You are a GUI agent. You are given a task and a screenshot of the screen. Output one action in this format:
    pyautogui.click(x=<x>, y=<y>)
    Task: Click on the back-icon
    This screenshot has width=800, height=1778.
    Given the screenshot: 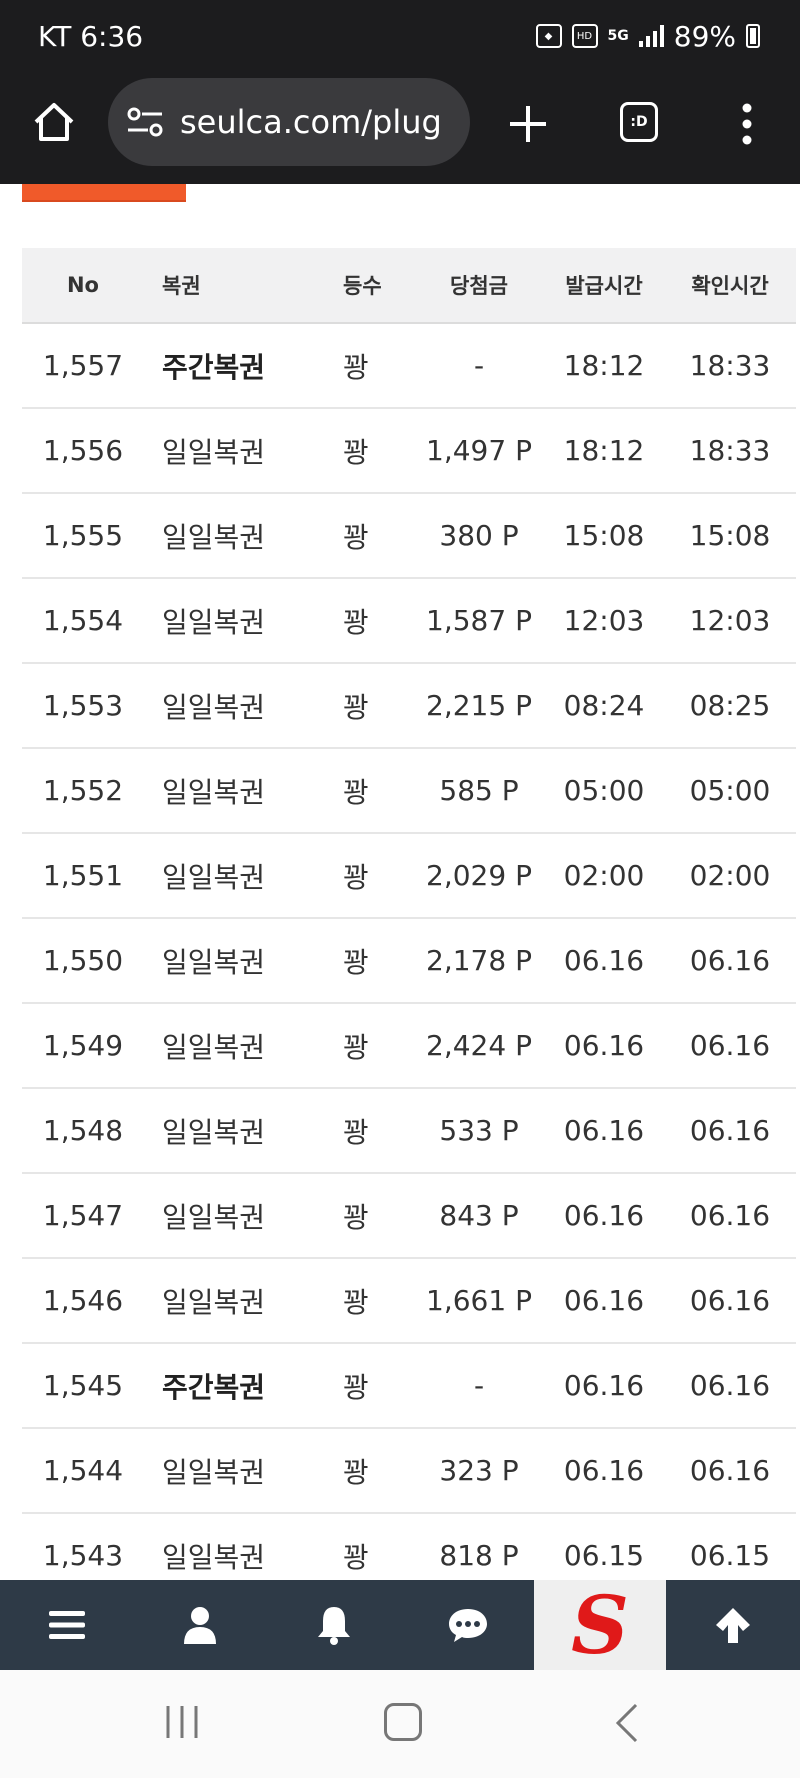 What is the action you would take?
    pyautogui.click(x=627, y=1723)
    